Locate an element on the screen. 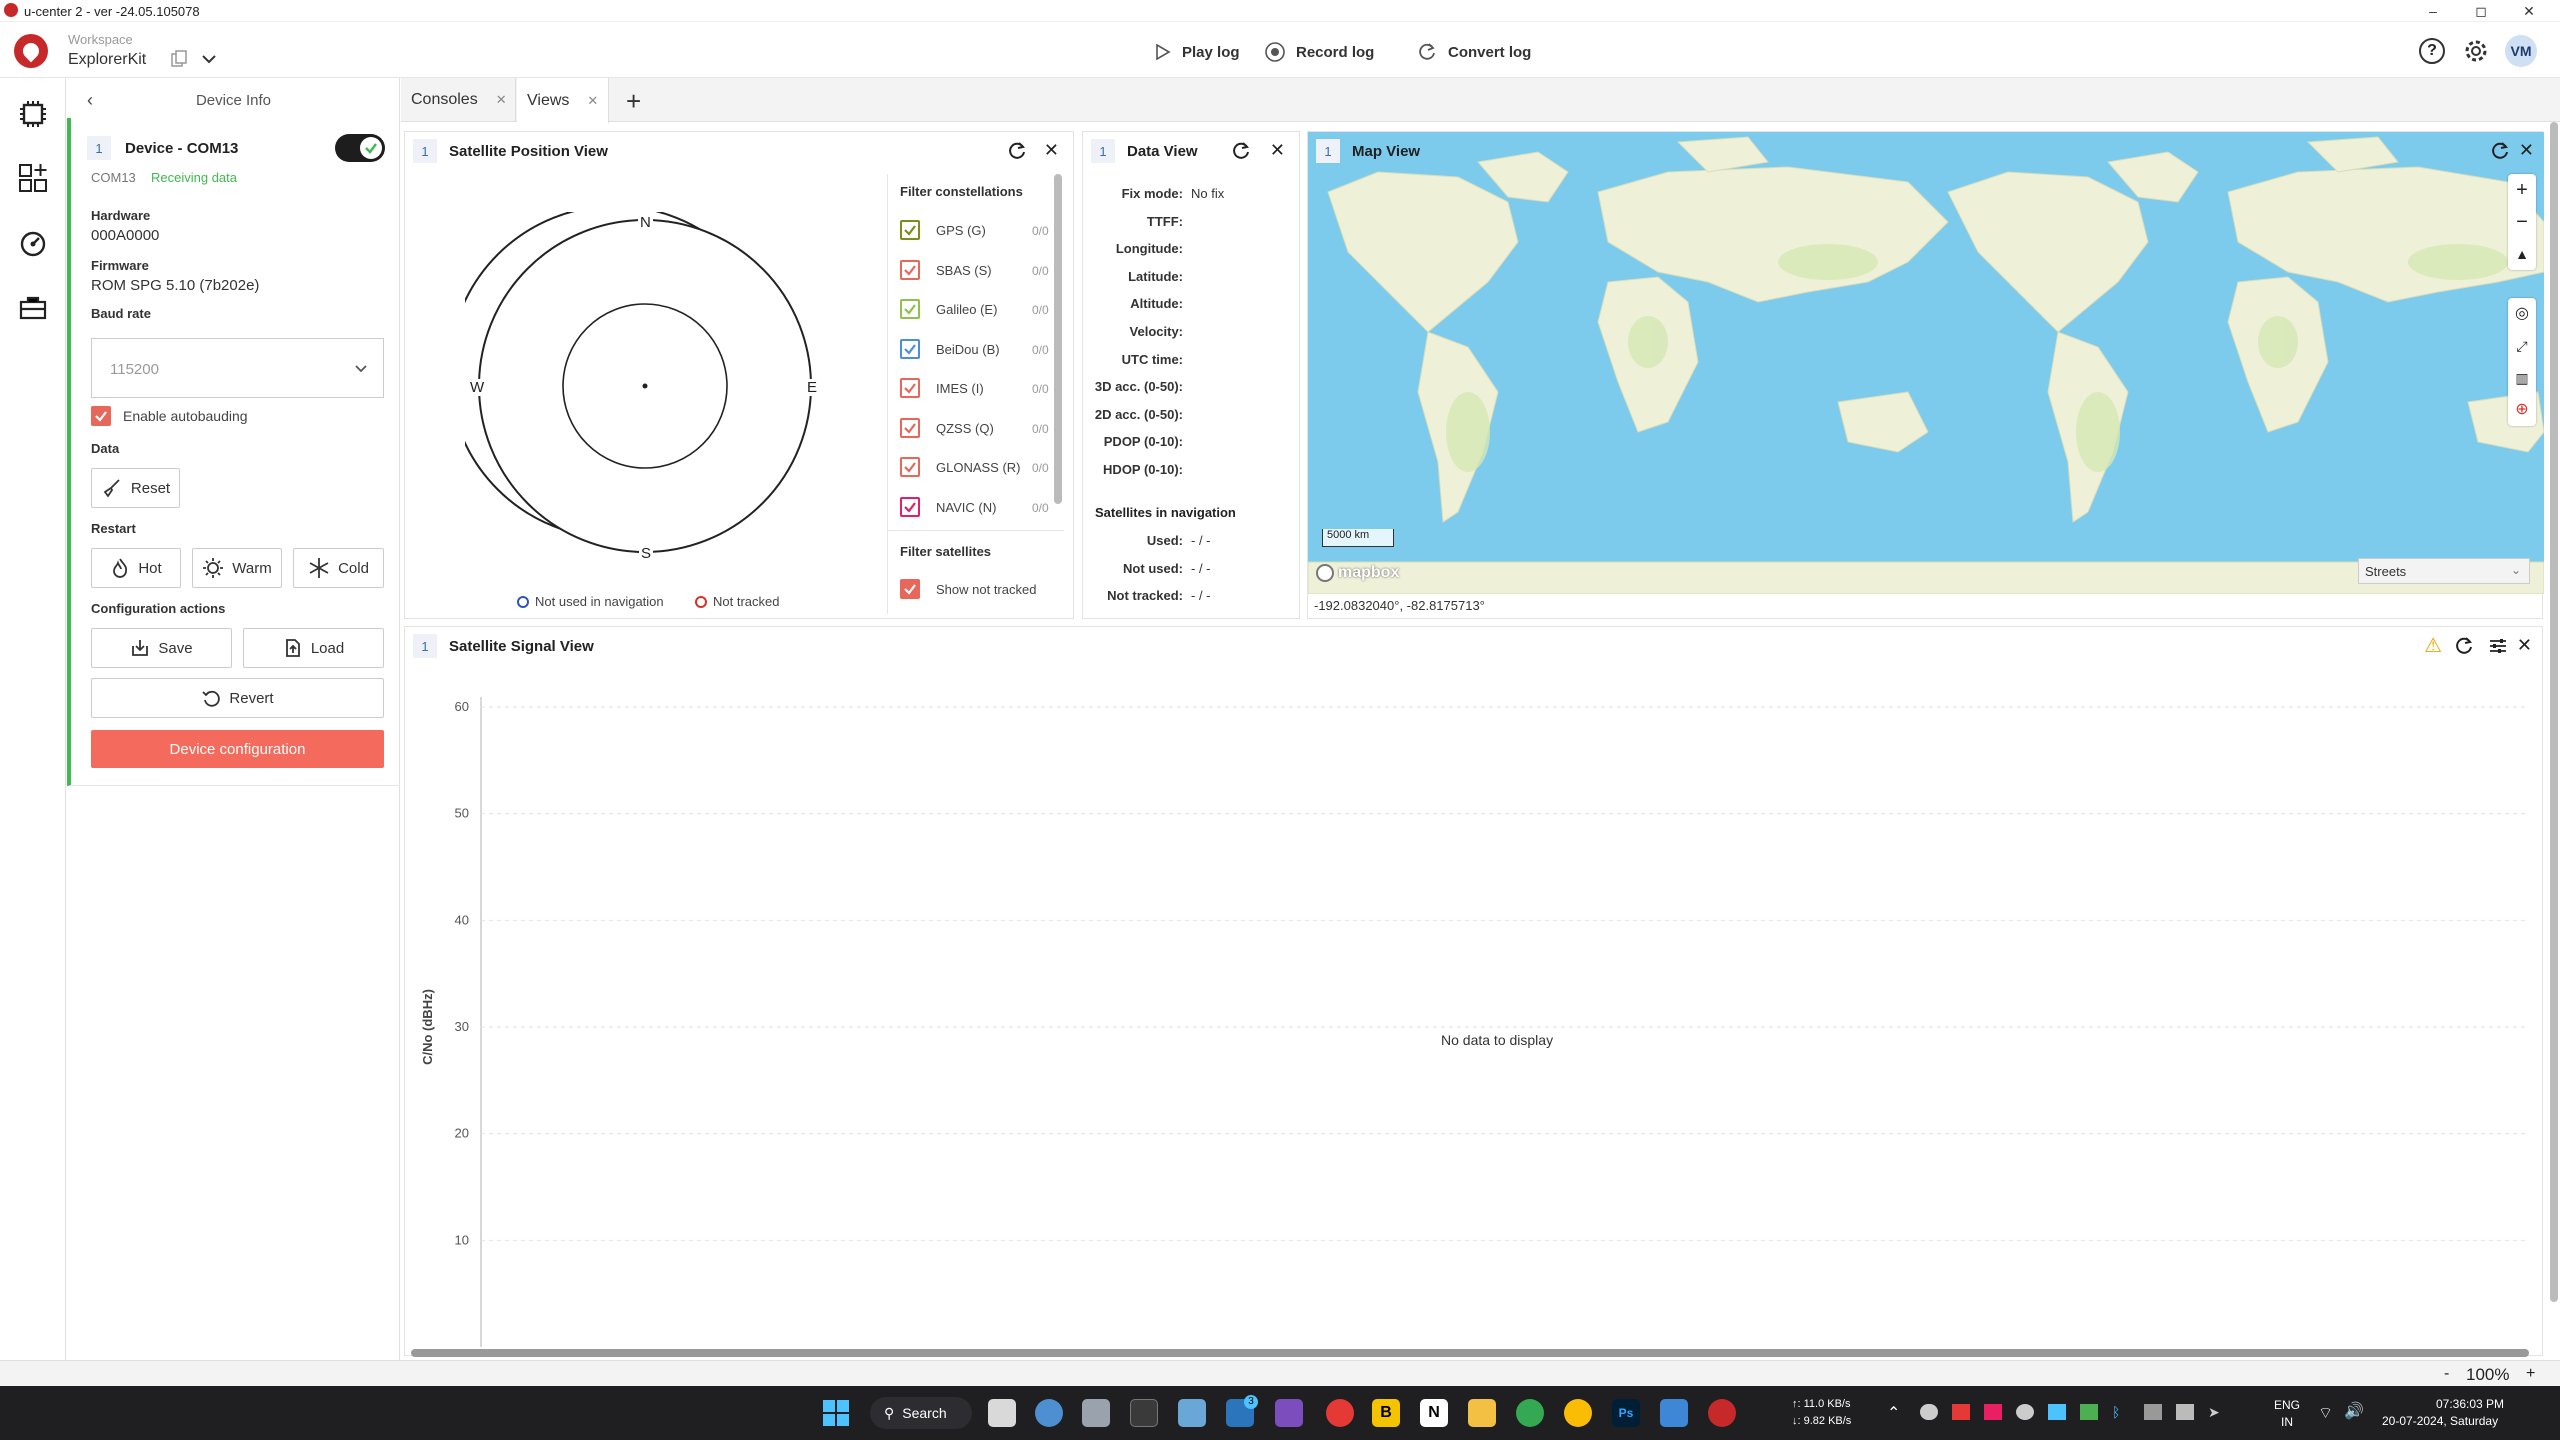 This screenshot has width=2560, height=1440. input-language: ENG is located at coordinates (2287, 1405).